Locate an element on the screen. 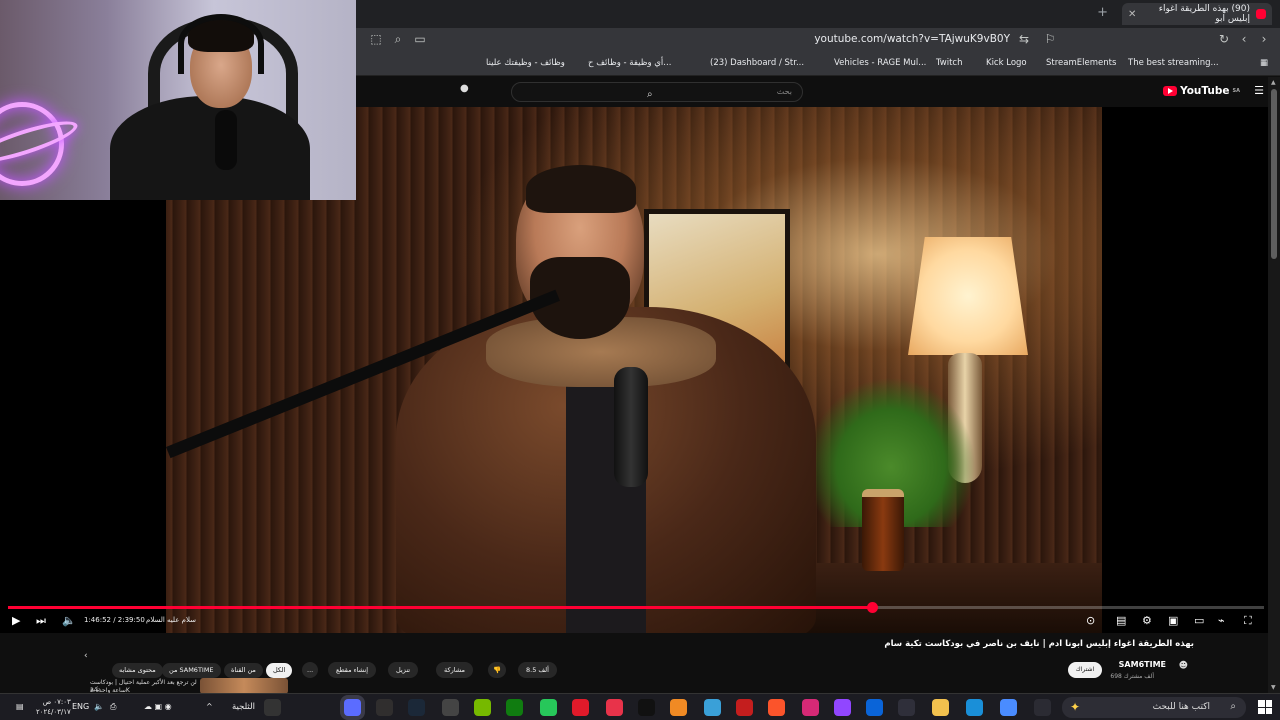 The height and width of the screenshot is (720, 1280). obs-icon is located at coordinates (384, 707).